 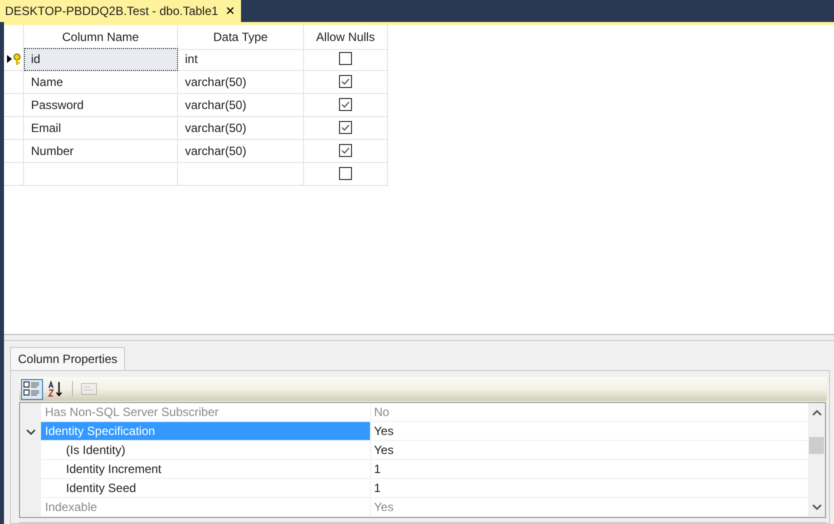 What do you see at coordinates (206, 488) in the screenshot?
I see `property-name: Identity Seed` at bounding box center [206, 488].